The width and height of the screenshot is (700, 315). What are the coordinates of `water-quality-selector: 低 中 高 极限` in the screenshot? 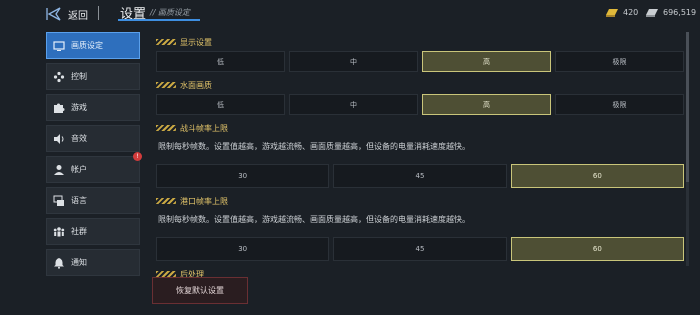 It's located at (420, 104).